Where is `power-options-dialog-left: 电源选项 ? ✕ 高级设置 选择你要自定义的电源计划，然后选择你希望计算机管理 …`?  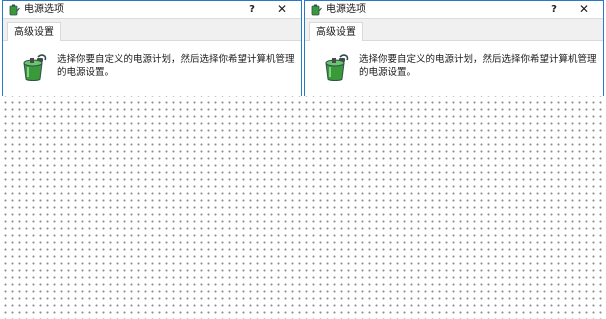
power-options-dialog-left: 电源选项 ? ✕ 高级设置 选择你要自定义的电源计划，然后选择你希望计算机管理 … is located at coordinates (152, 48).